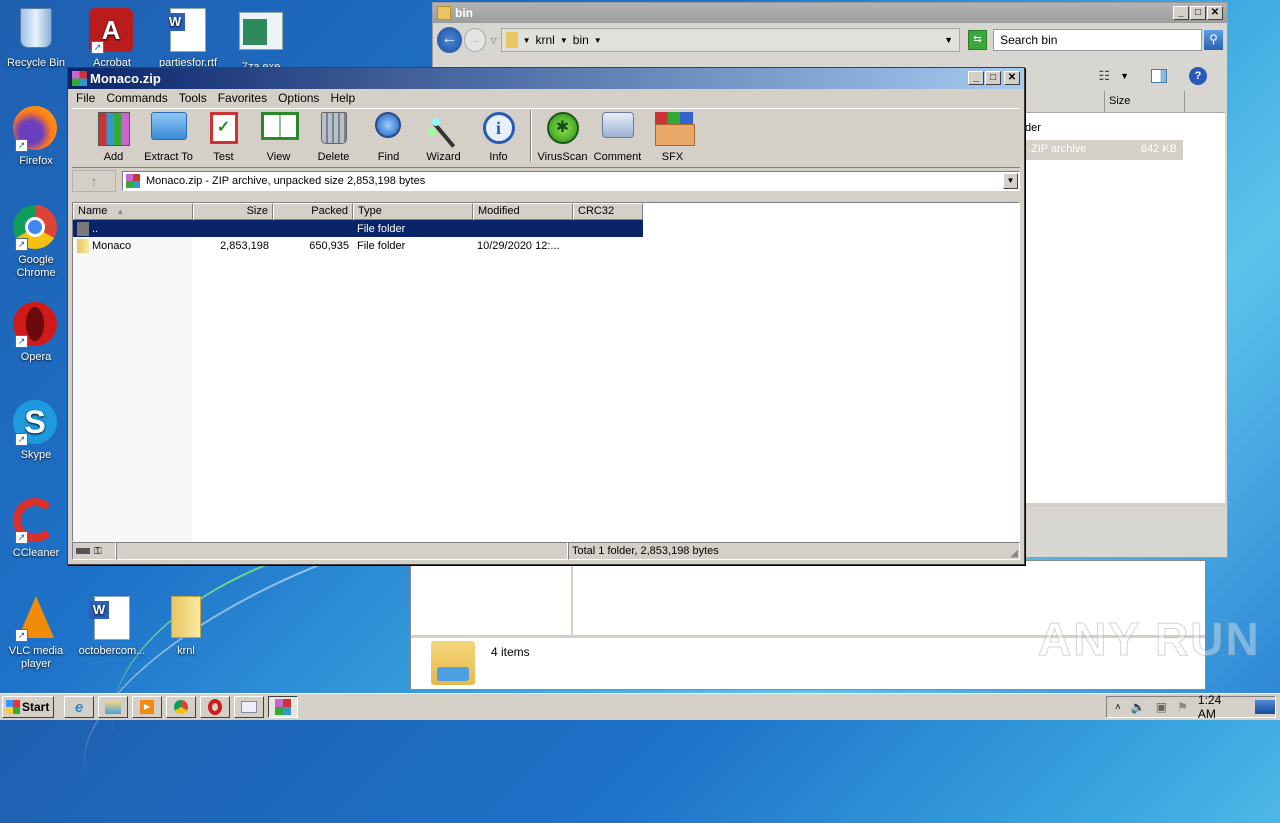 Image resolution: width=1280 pixels, height=823 pixels. What do you see at coordinates (36, 39) in the screenshot?
I see `desktop-icon-recycle-bin: Recycle Bin` at bounding box center [36, 39].